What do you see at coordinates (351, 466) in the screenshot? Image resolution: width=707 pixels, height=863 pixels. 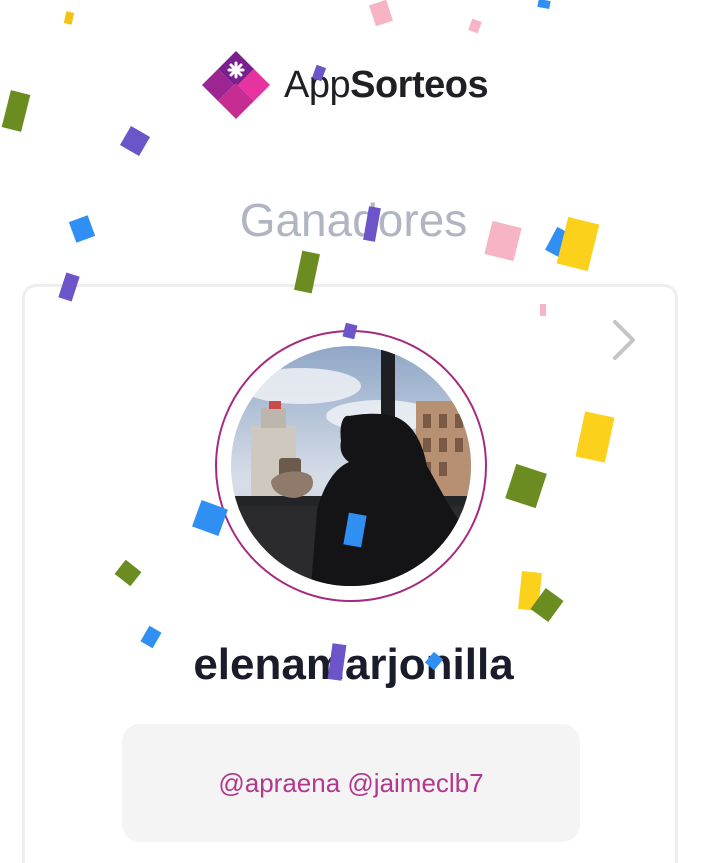 I see `winner-avatar` at bounding box center [351, 466].